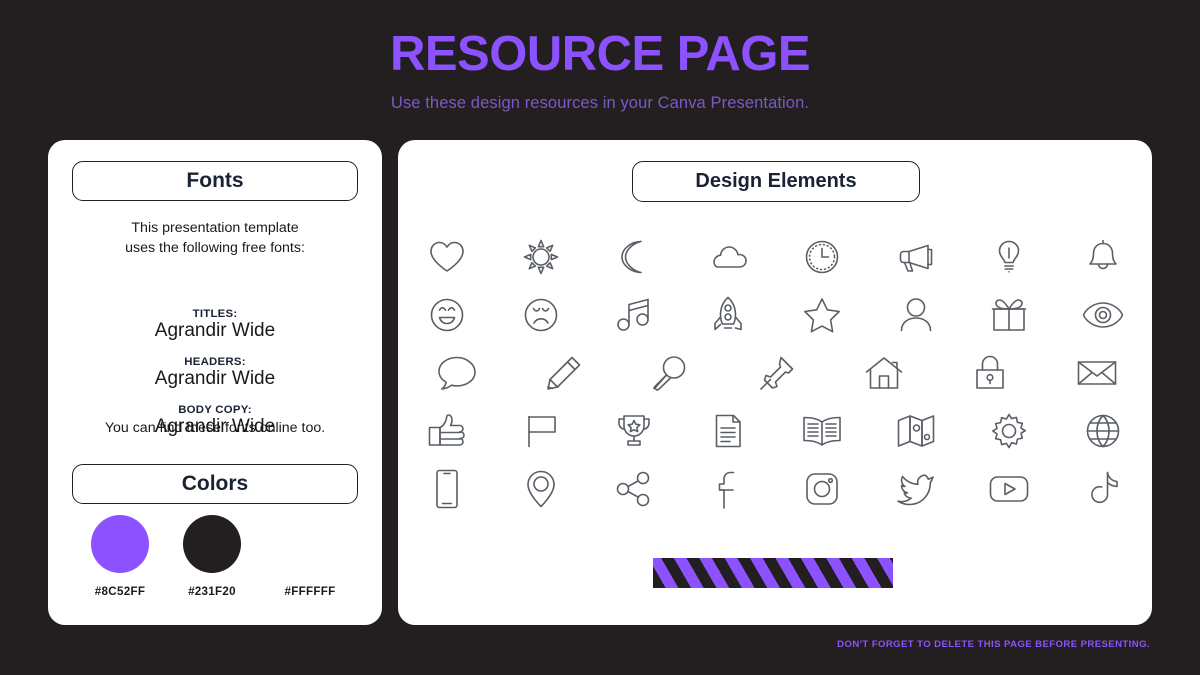  Describe the element at coordinates (822, 315) in the screenshot. I see `star-icon` at that location.